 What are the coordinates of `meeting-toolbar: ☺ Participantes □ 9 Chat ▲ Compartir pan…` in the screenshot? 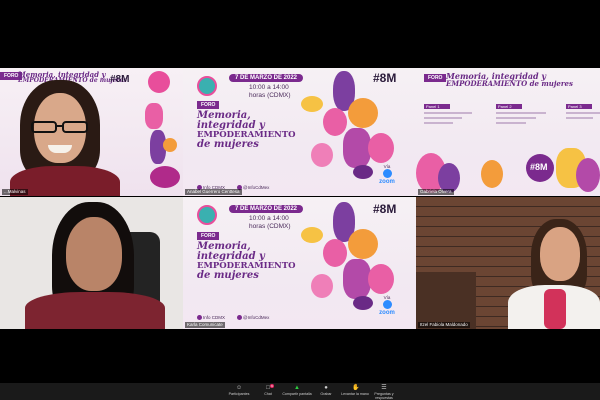 It's located at (300, 391).